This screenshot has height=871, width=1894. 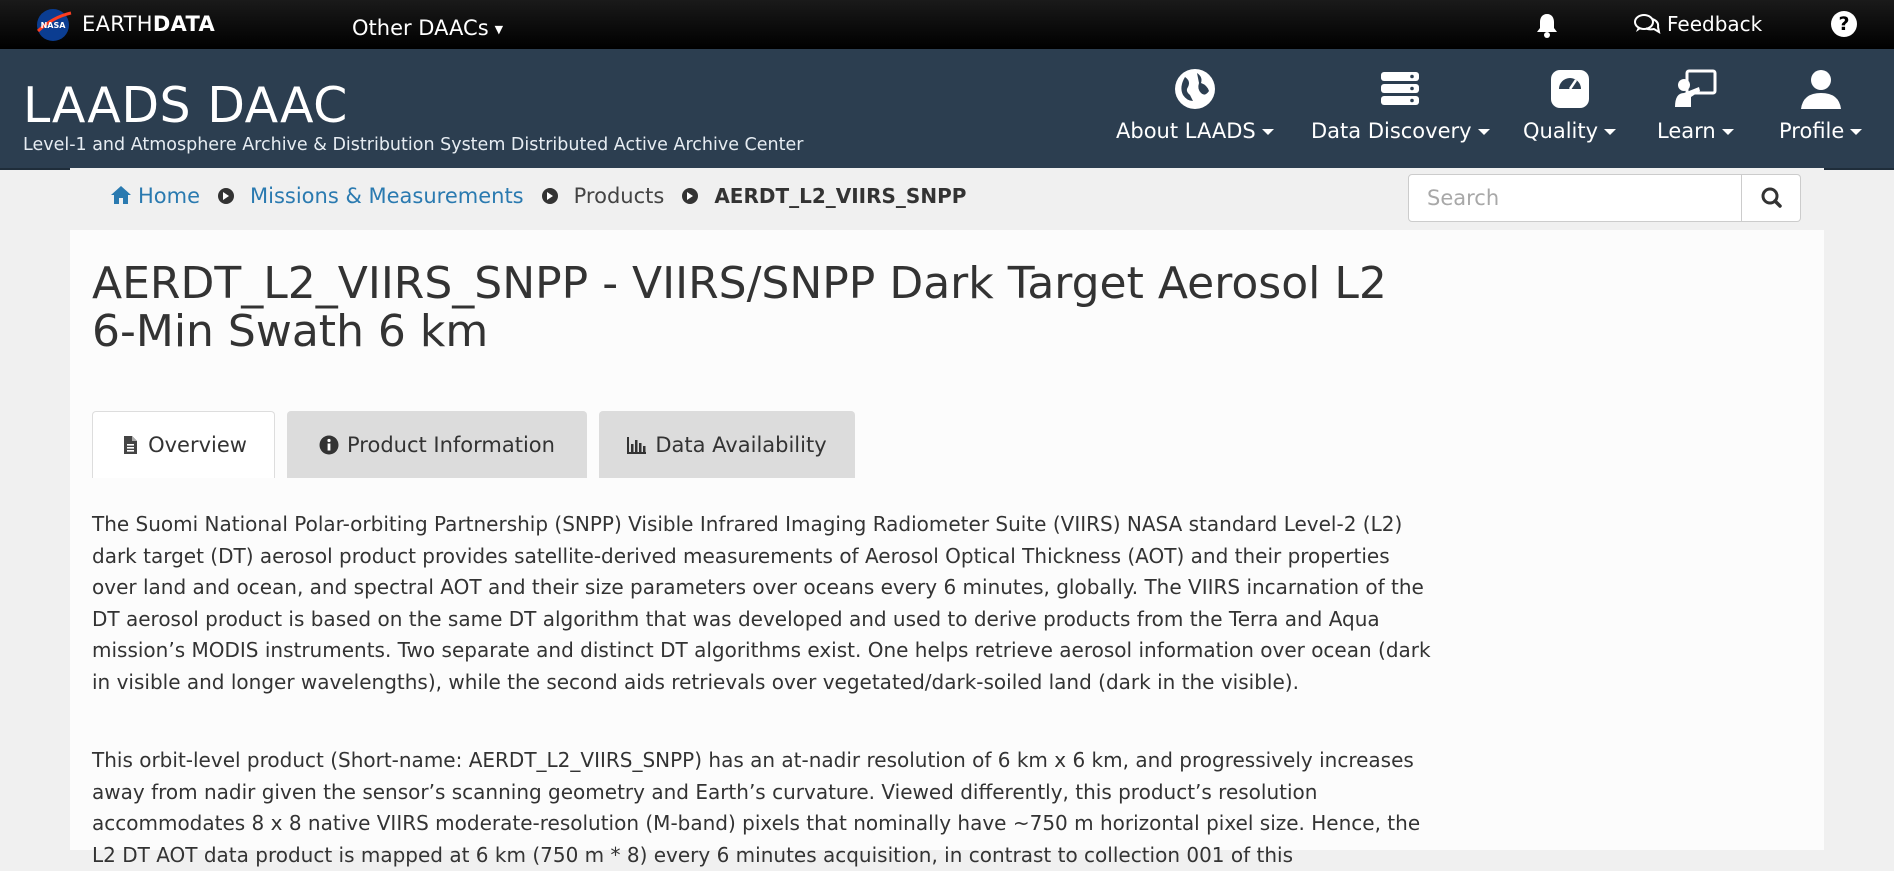 What do you see at coordinates (185, 105) in the screenshot?
I see `site-title: LAADS DAAC` at bounding box center [185, 105].